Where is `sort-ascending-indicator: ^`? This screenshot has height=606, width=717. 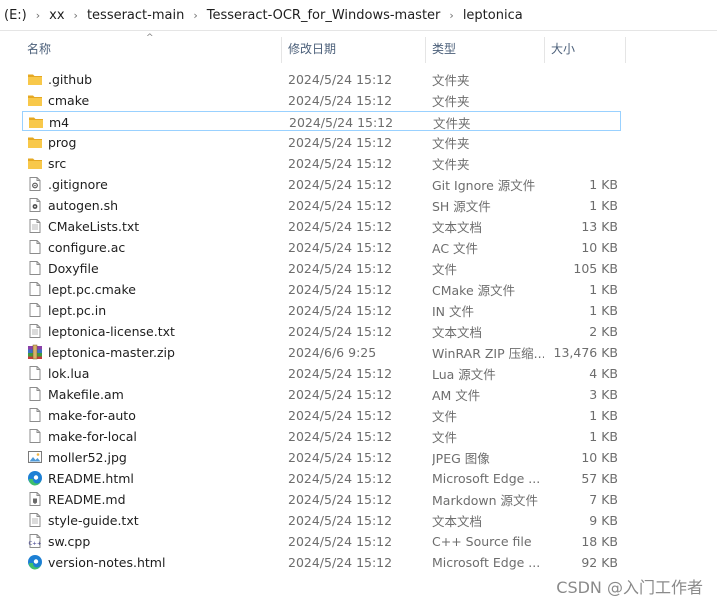
sort-ascending-indicator: ^ is located at coordinates (150, 38).